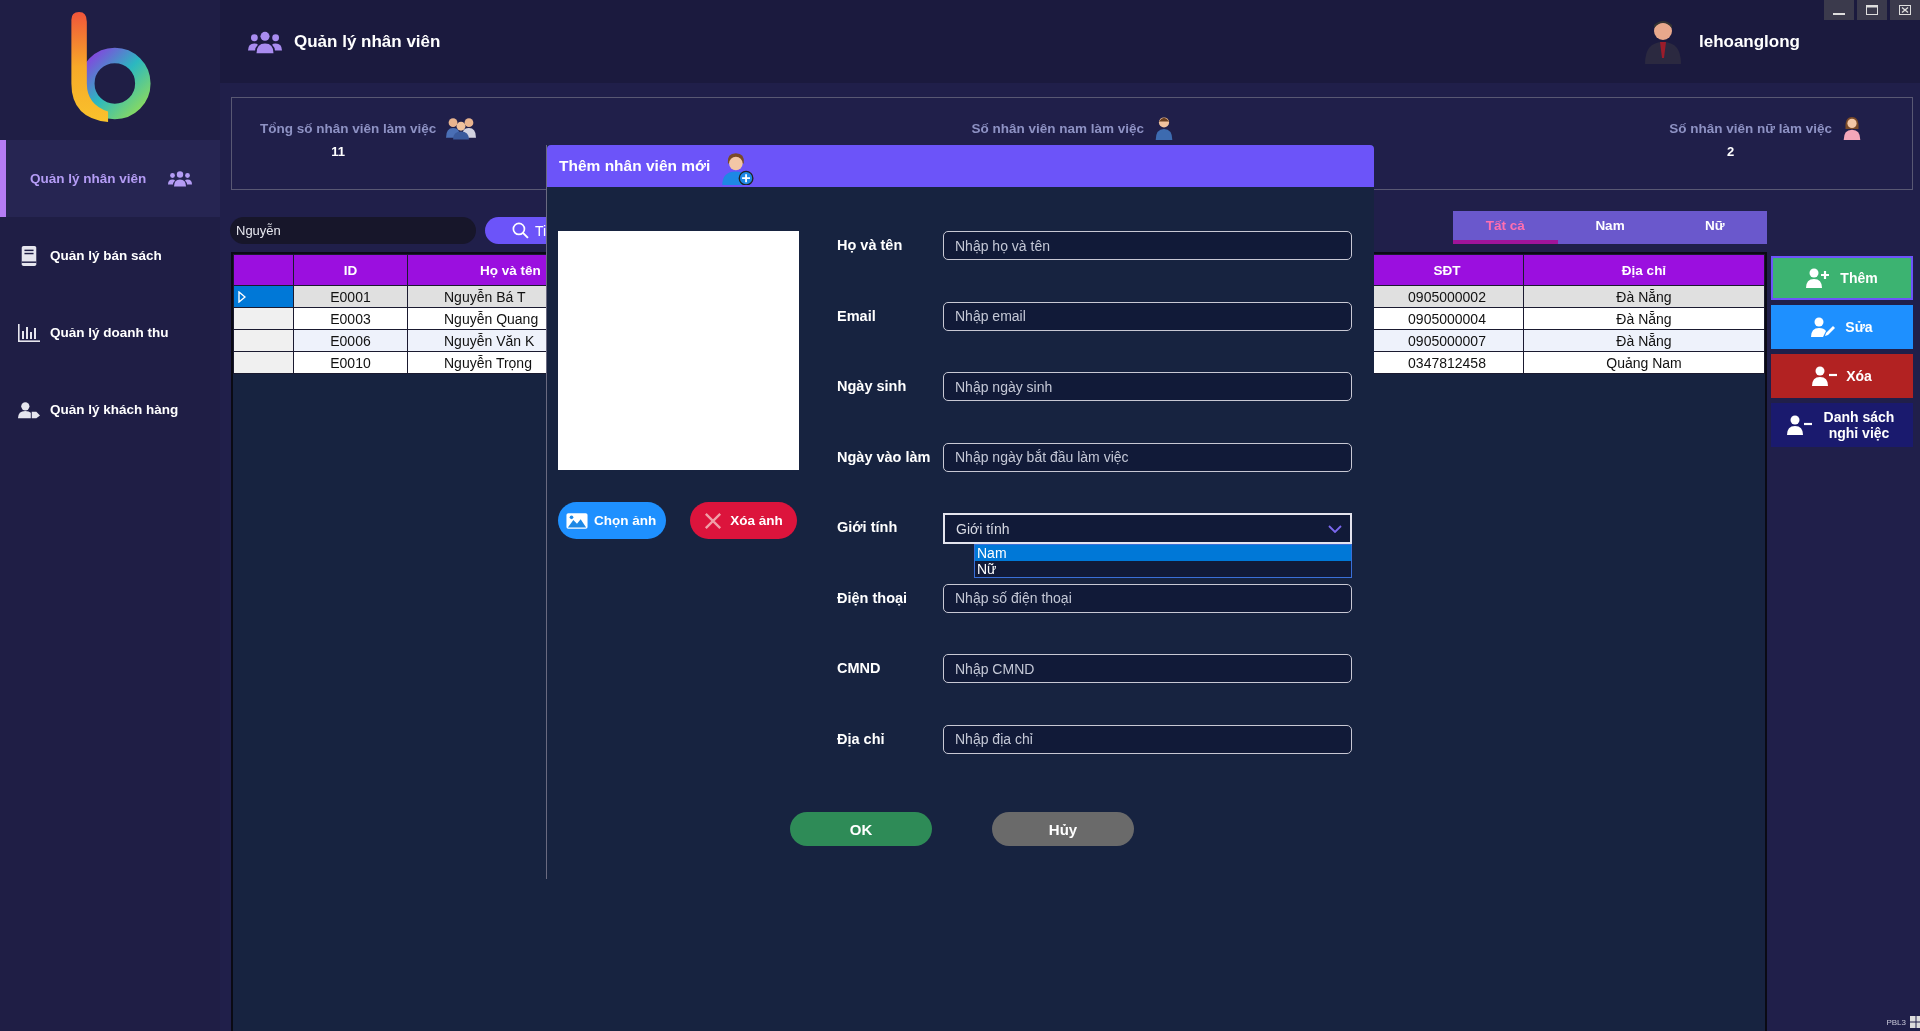 This screenshot has width=1920, height=1031. What do you see at coordinates (1063, 829) in the screenshot?
I see `dialog-button: Hủy` at bounding box center [1063, 829].